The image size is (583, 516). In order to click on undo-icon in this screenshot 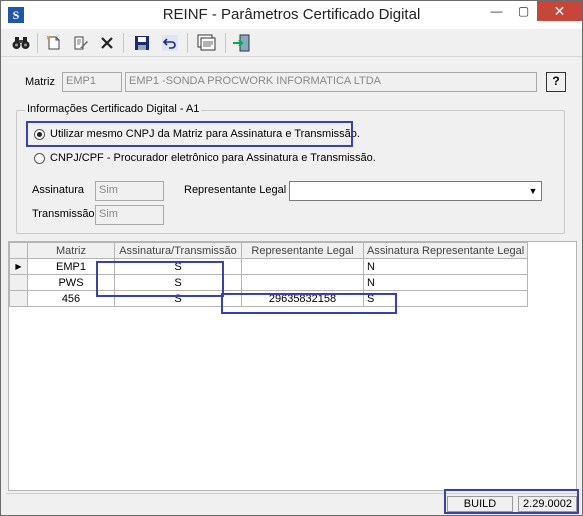, I will do `click(170, 43)`.